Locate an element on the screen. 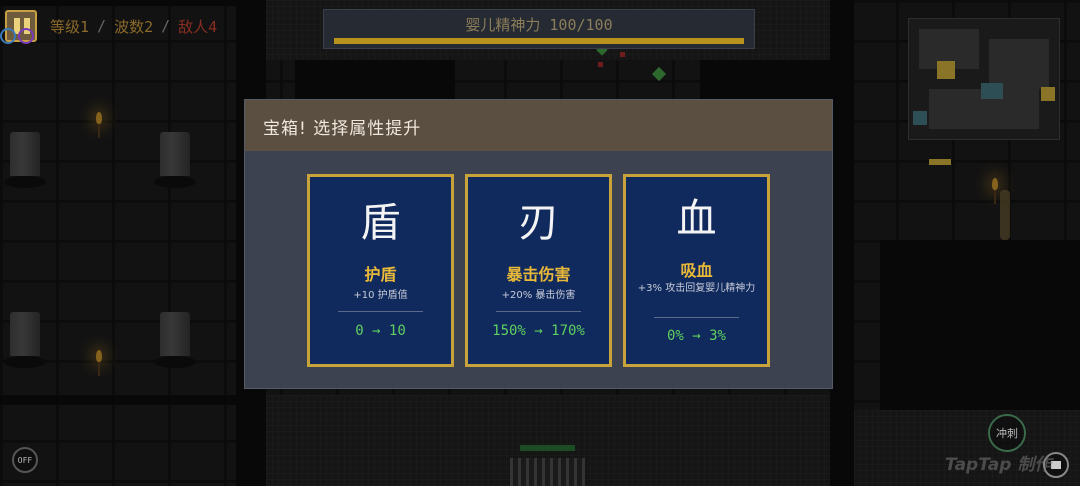  auto-toggle-button: OFF is located at coordinates (25, 460).